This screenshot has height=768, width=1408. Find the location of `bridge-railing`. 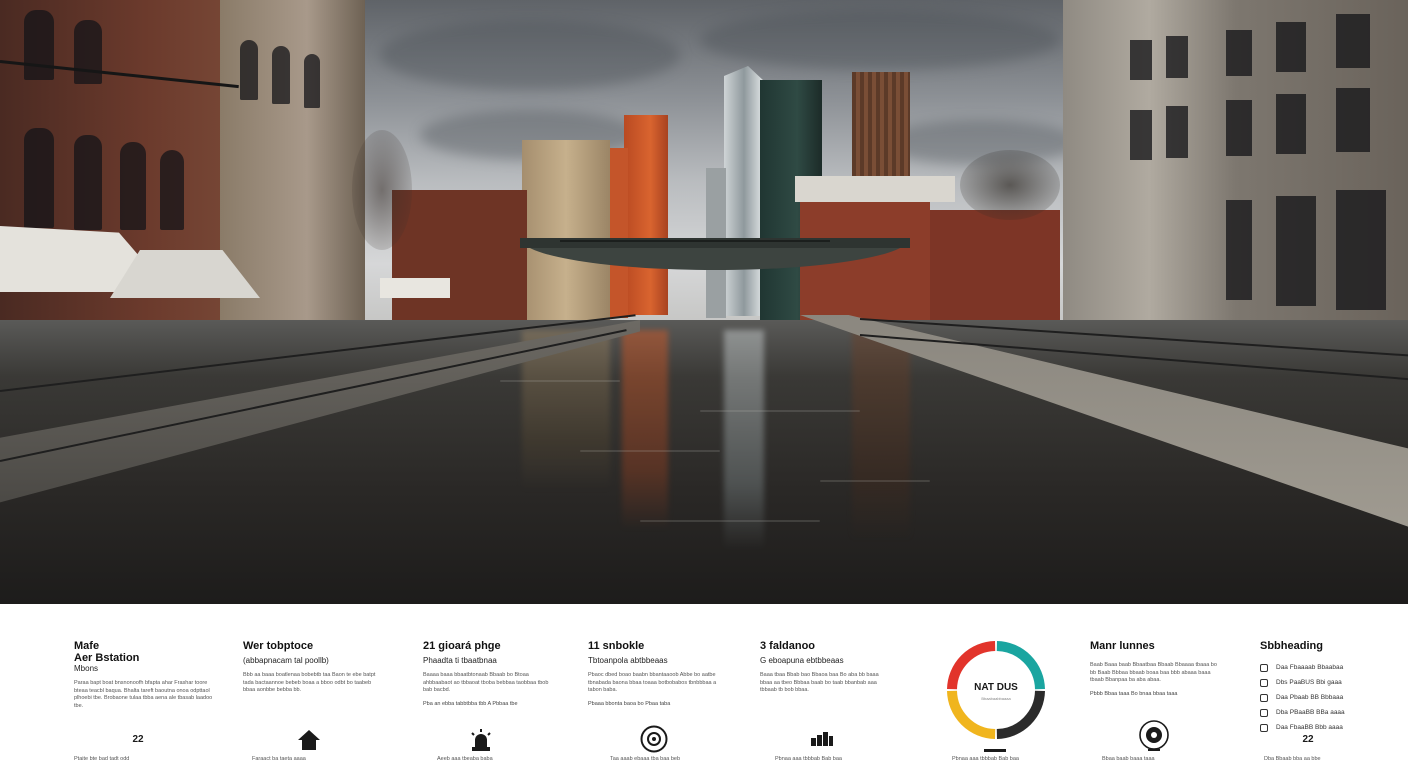

bridge-railing is located at coordinates (695, 241).